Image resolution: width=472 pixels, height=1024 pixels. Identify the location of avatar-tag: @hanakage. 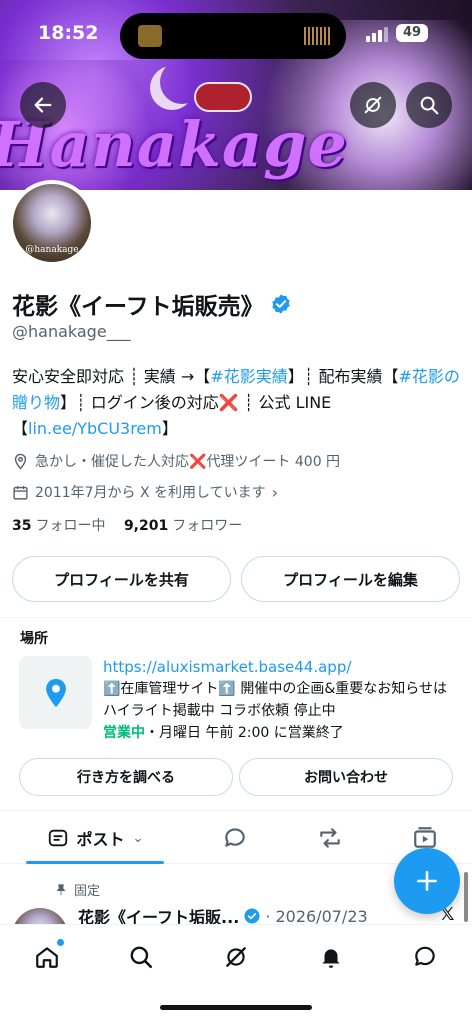
(52, 250).